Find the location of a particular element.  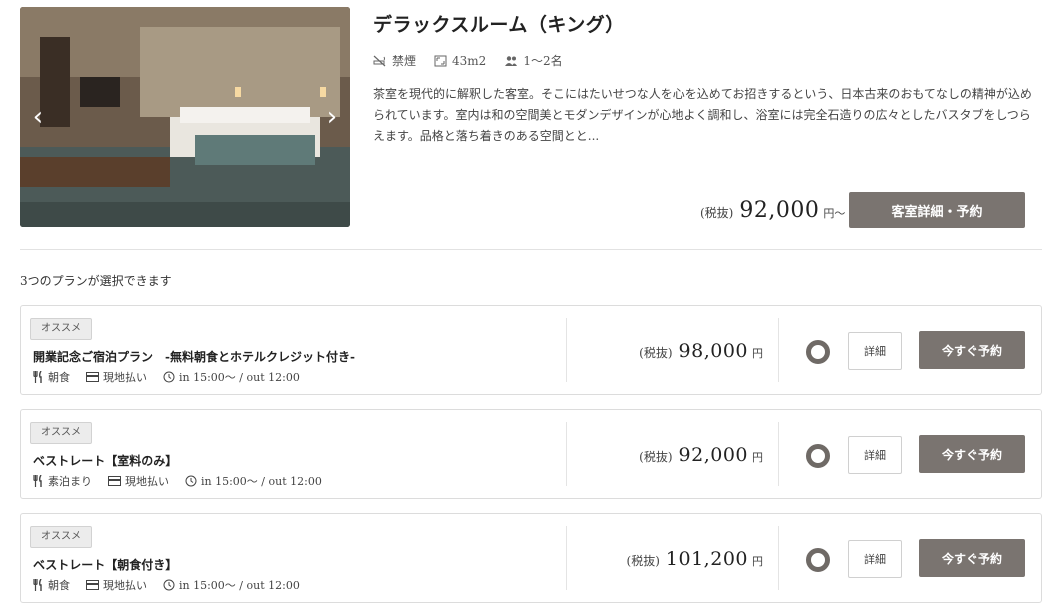

plan-price: (税抜) 101,200 円 is located at coordinates (695, 559).